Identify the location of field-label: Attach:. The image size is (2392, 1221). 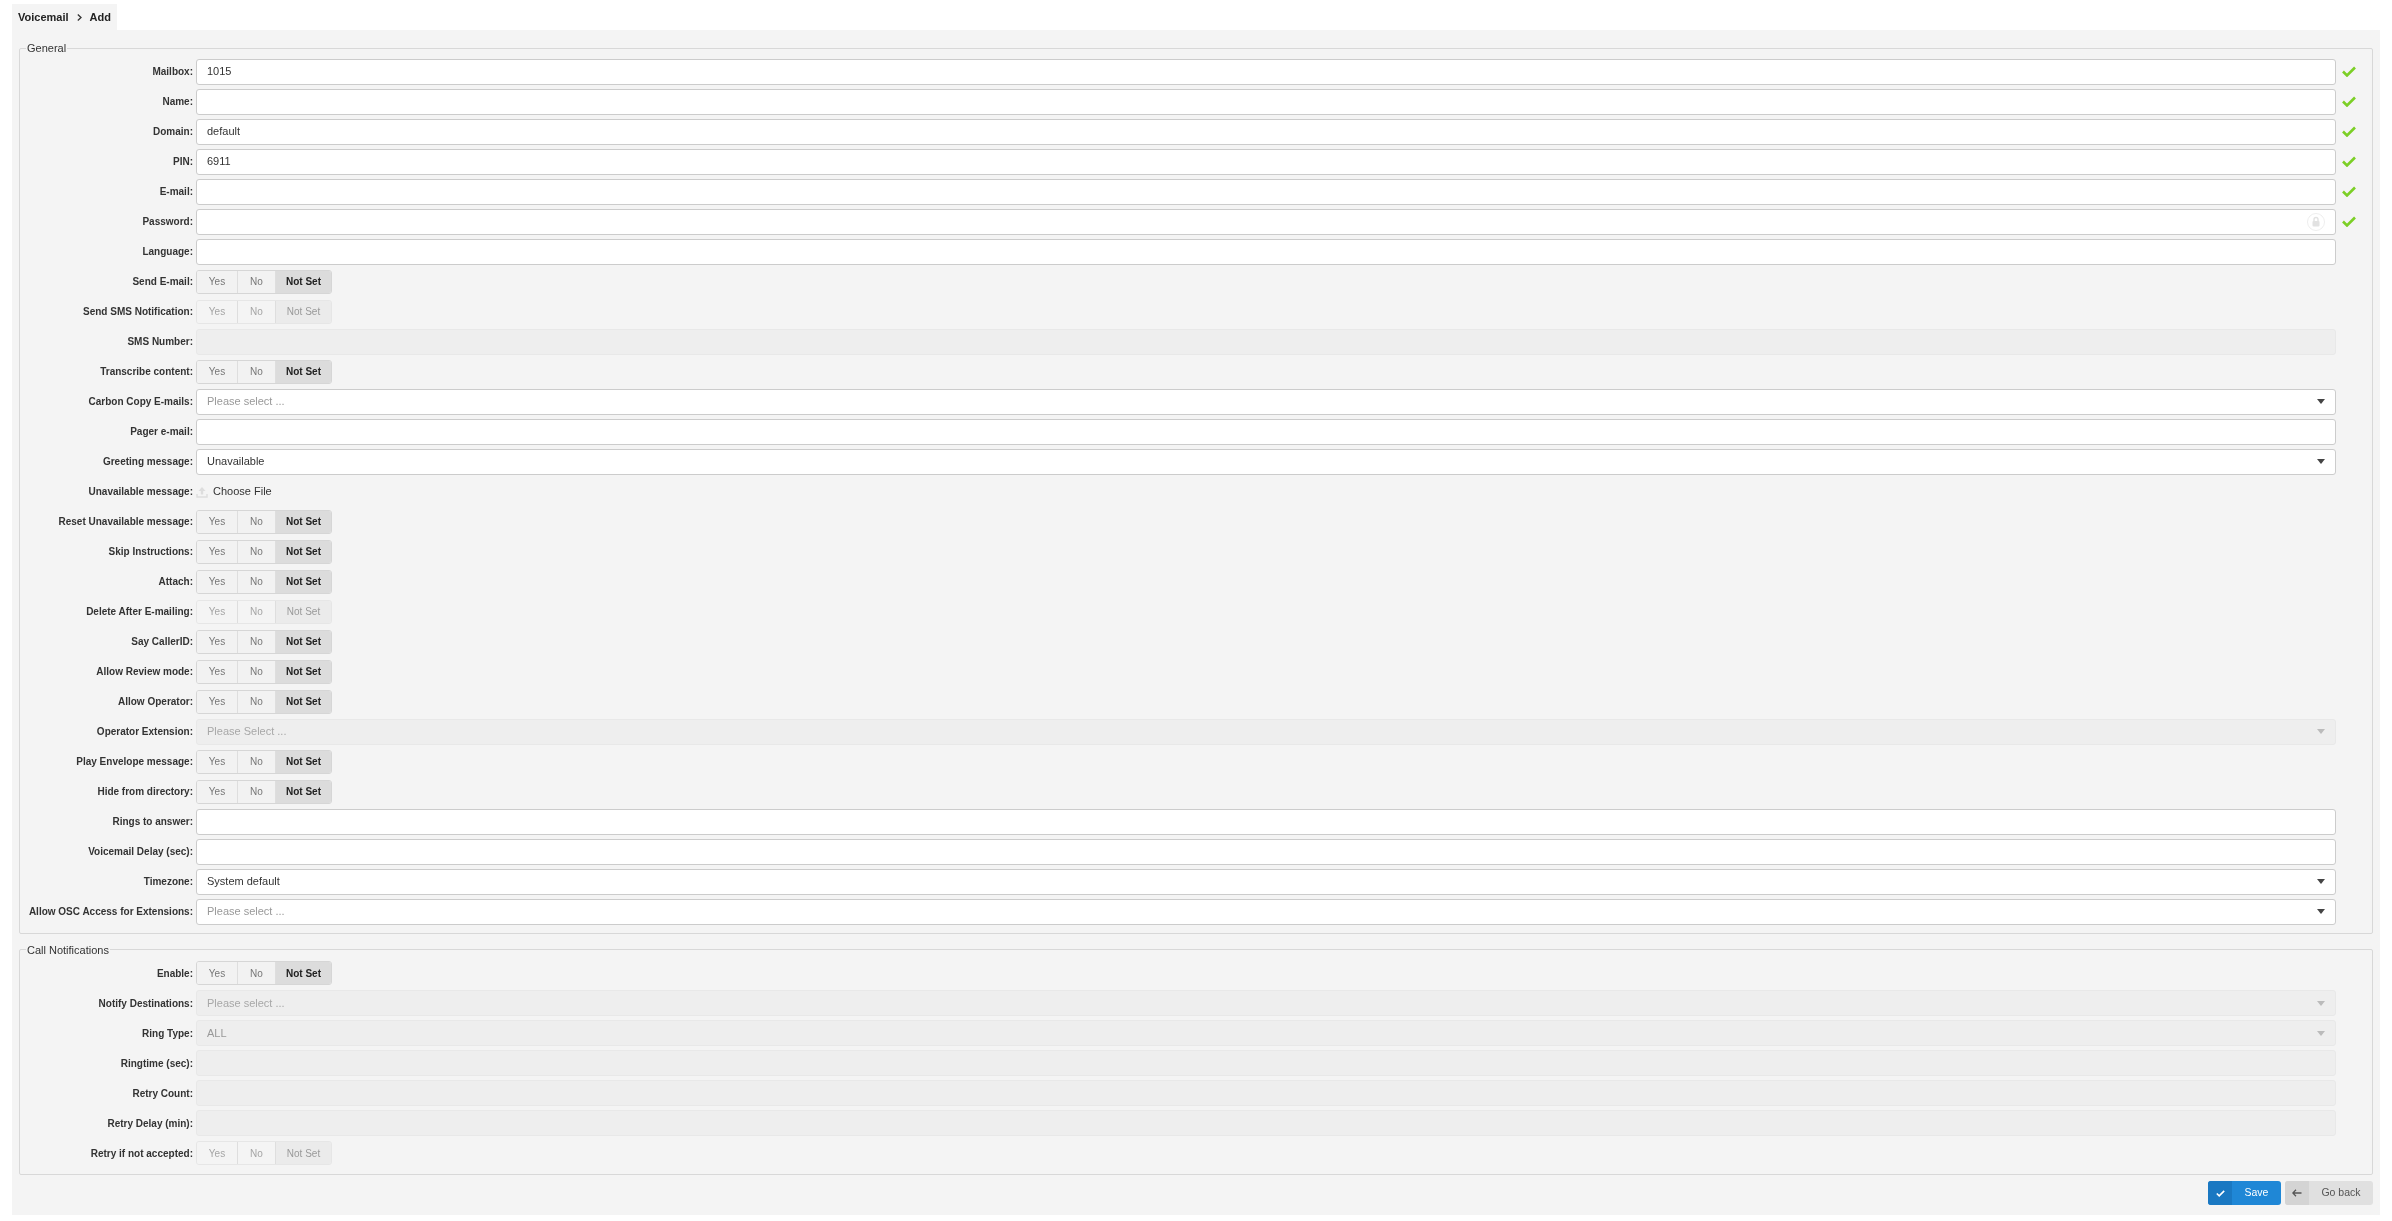
(175, 582).